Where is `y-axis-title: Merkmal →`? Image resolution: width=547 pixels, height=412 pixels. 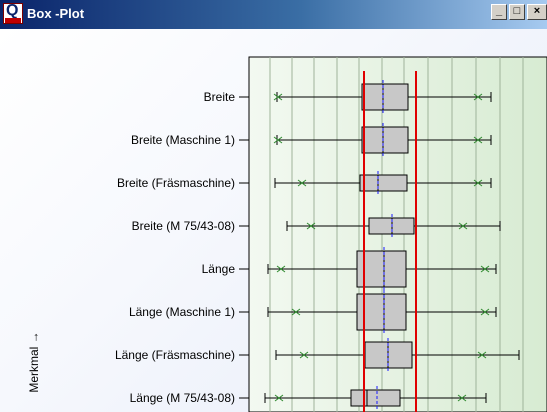
y-axis-title: Merkmal → is located at coordinates (34, 361).